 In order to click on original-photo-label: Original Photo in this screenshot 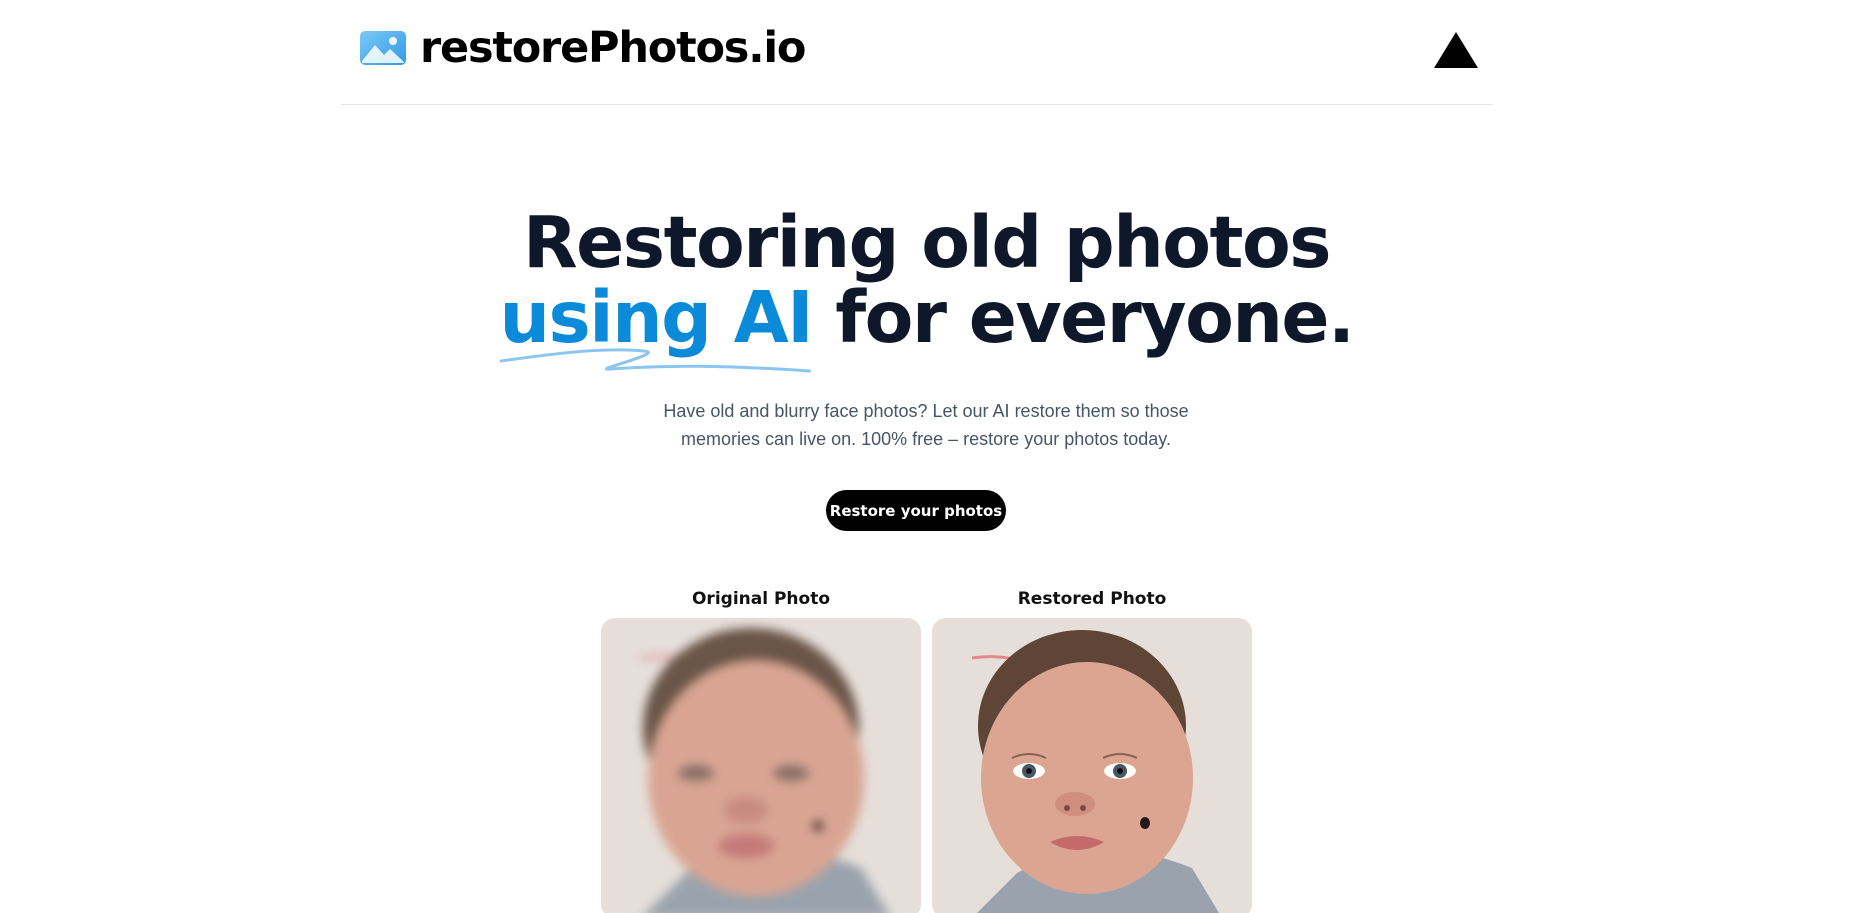, I will do `click(761, 599)`.